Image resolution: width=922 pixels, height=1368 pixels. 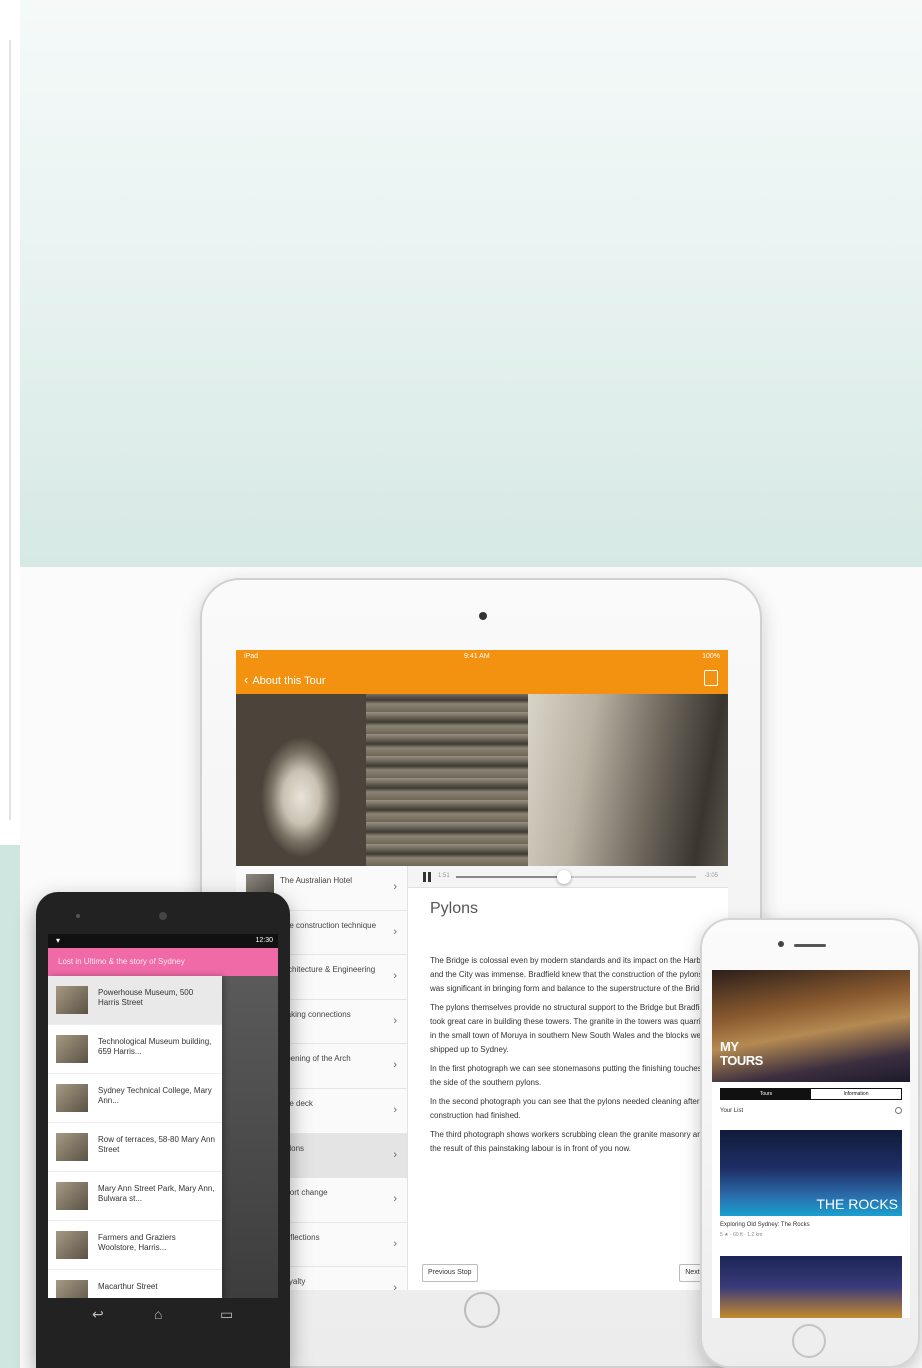 I want to click on settings-icon, so click(x=898, y=1110).